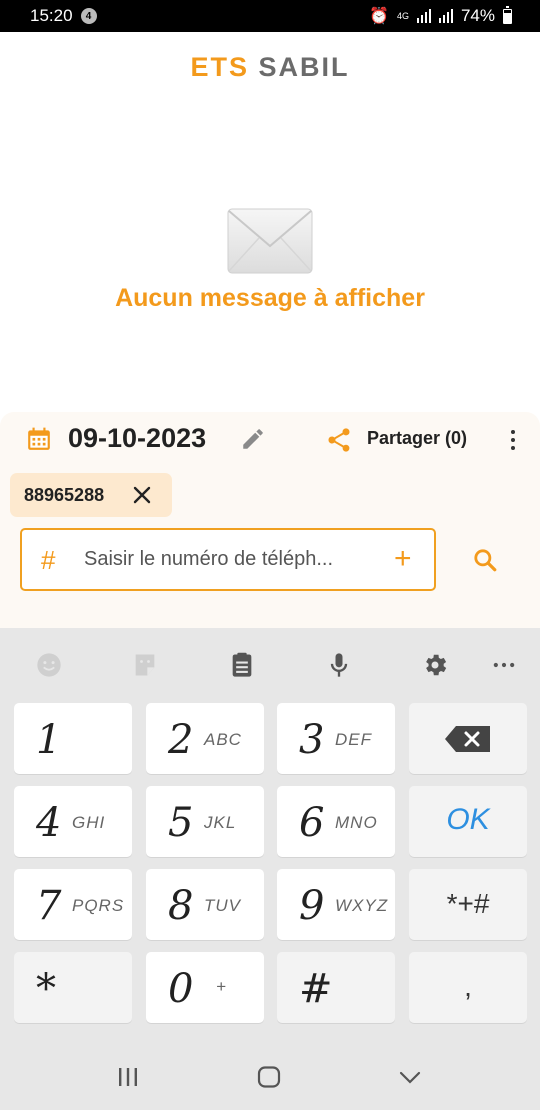  Describe the element at coordinates (504, 665) in the screenshot. I see `more-horiz-icon` at that location.